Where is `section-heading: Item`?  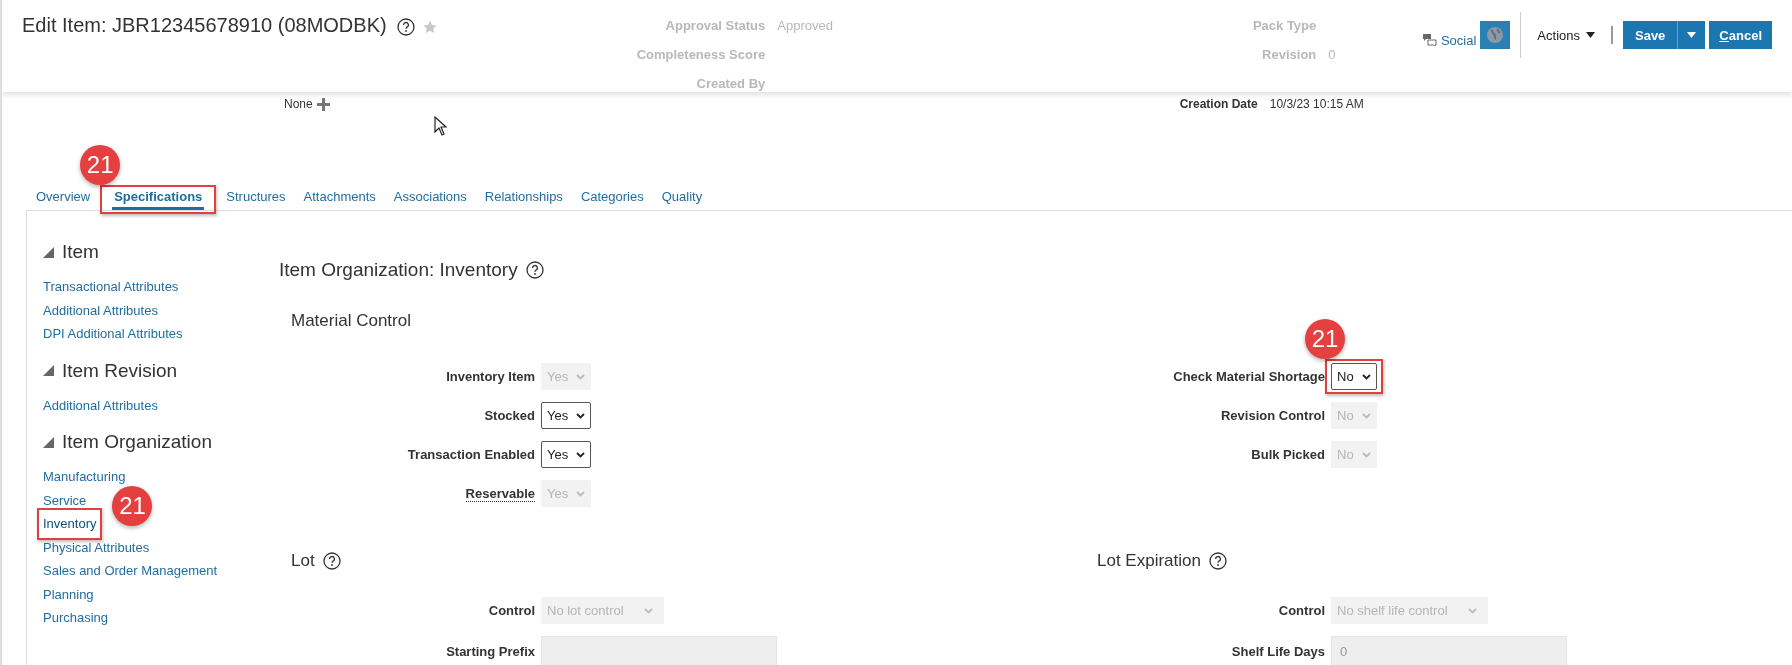 section-heading: Item is located at coordinates (80, 252).